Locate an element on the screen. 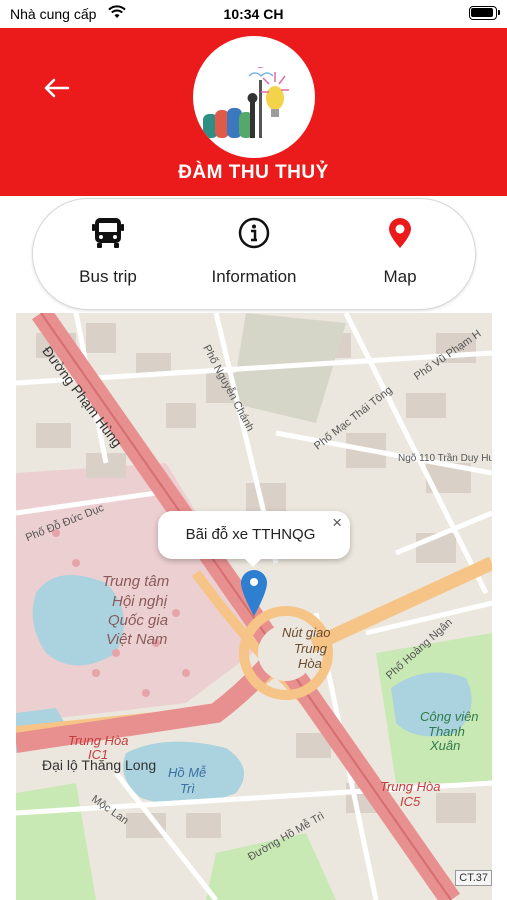  map-info-popup: Bãi đỗ xe TTHNQG × is located at coordinates (254, 539).